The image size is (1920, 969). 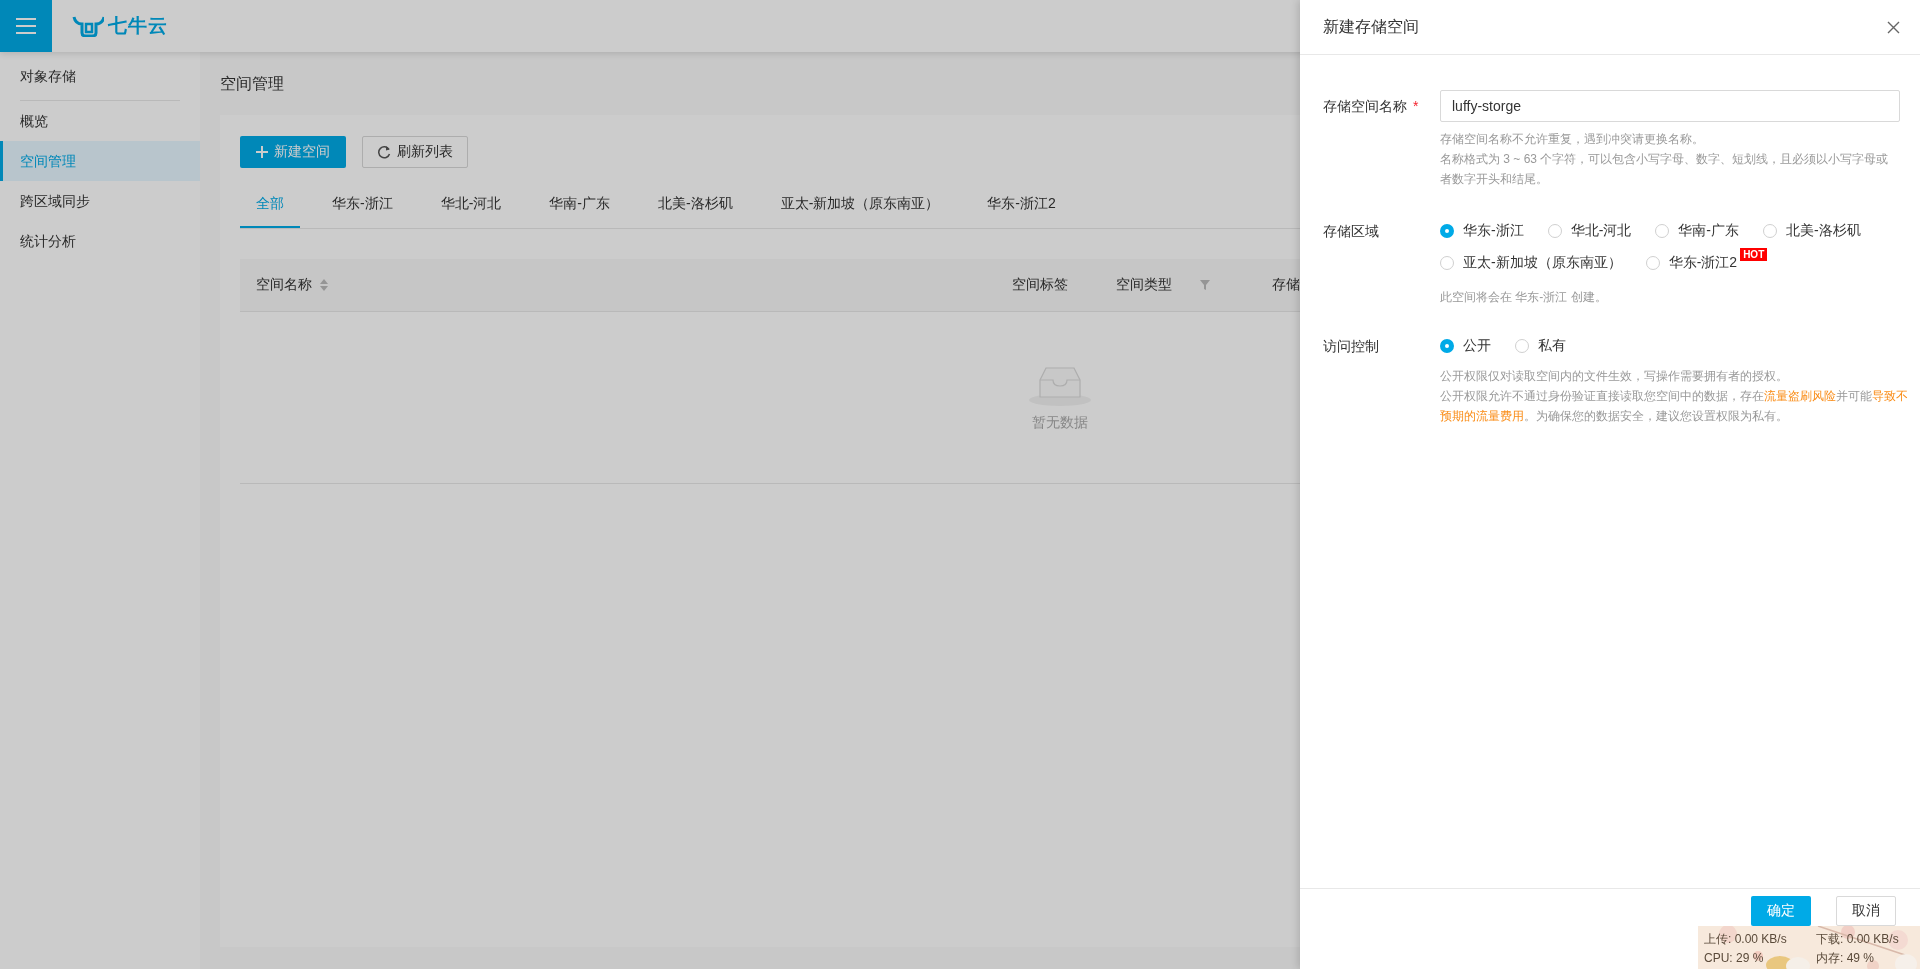 I want to click on refresh-button: 刷新列表, so click(x=415, y=152).